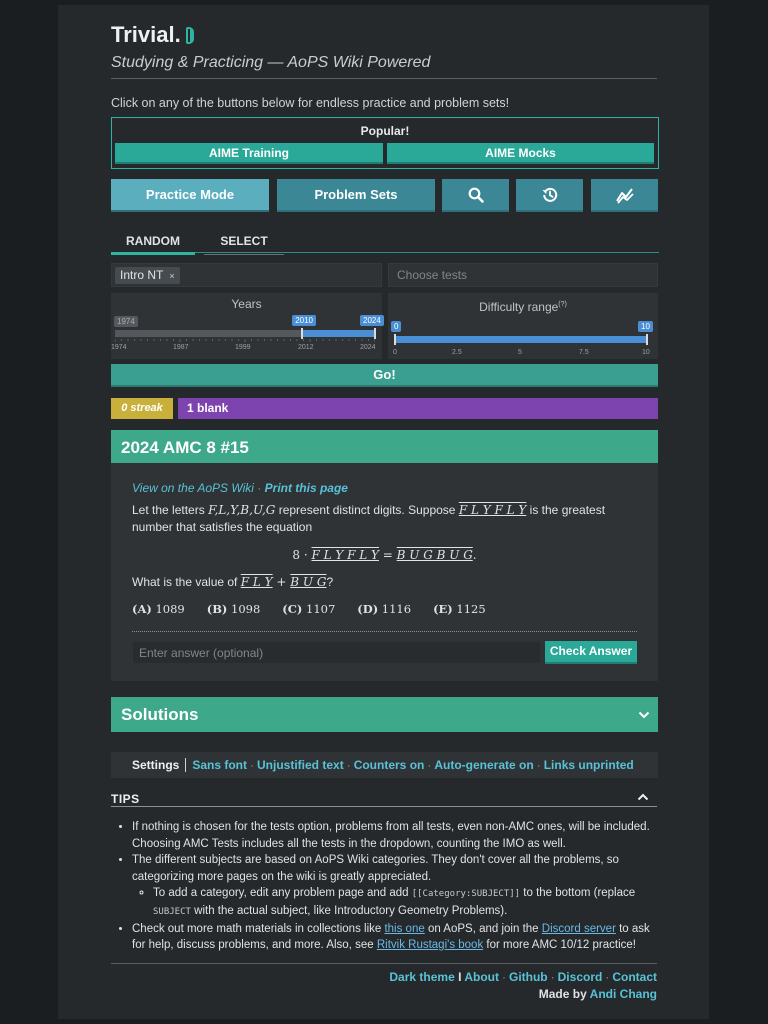  What do you see at coordinates (520, 153) in the screenshot?
I see `aime-mocks-button: AIME Mocks` at bounding box center [520, 153].